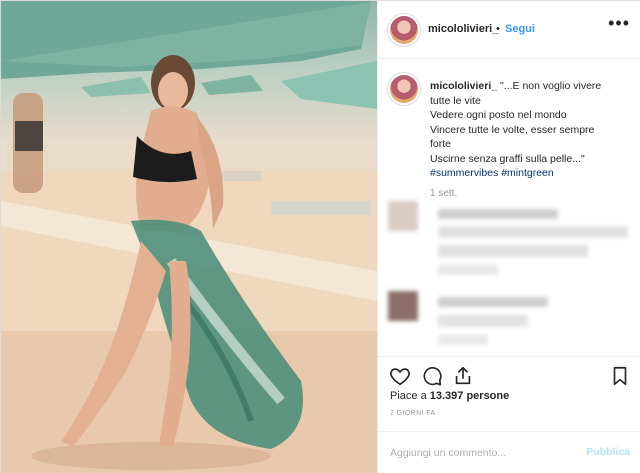 This screenshot has height=473, width=640. I want to click on comment-bar: Pubblica, so click(509, 452).